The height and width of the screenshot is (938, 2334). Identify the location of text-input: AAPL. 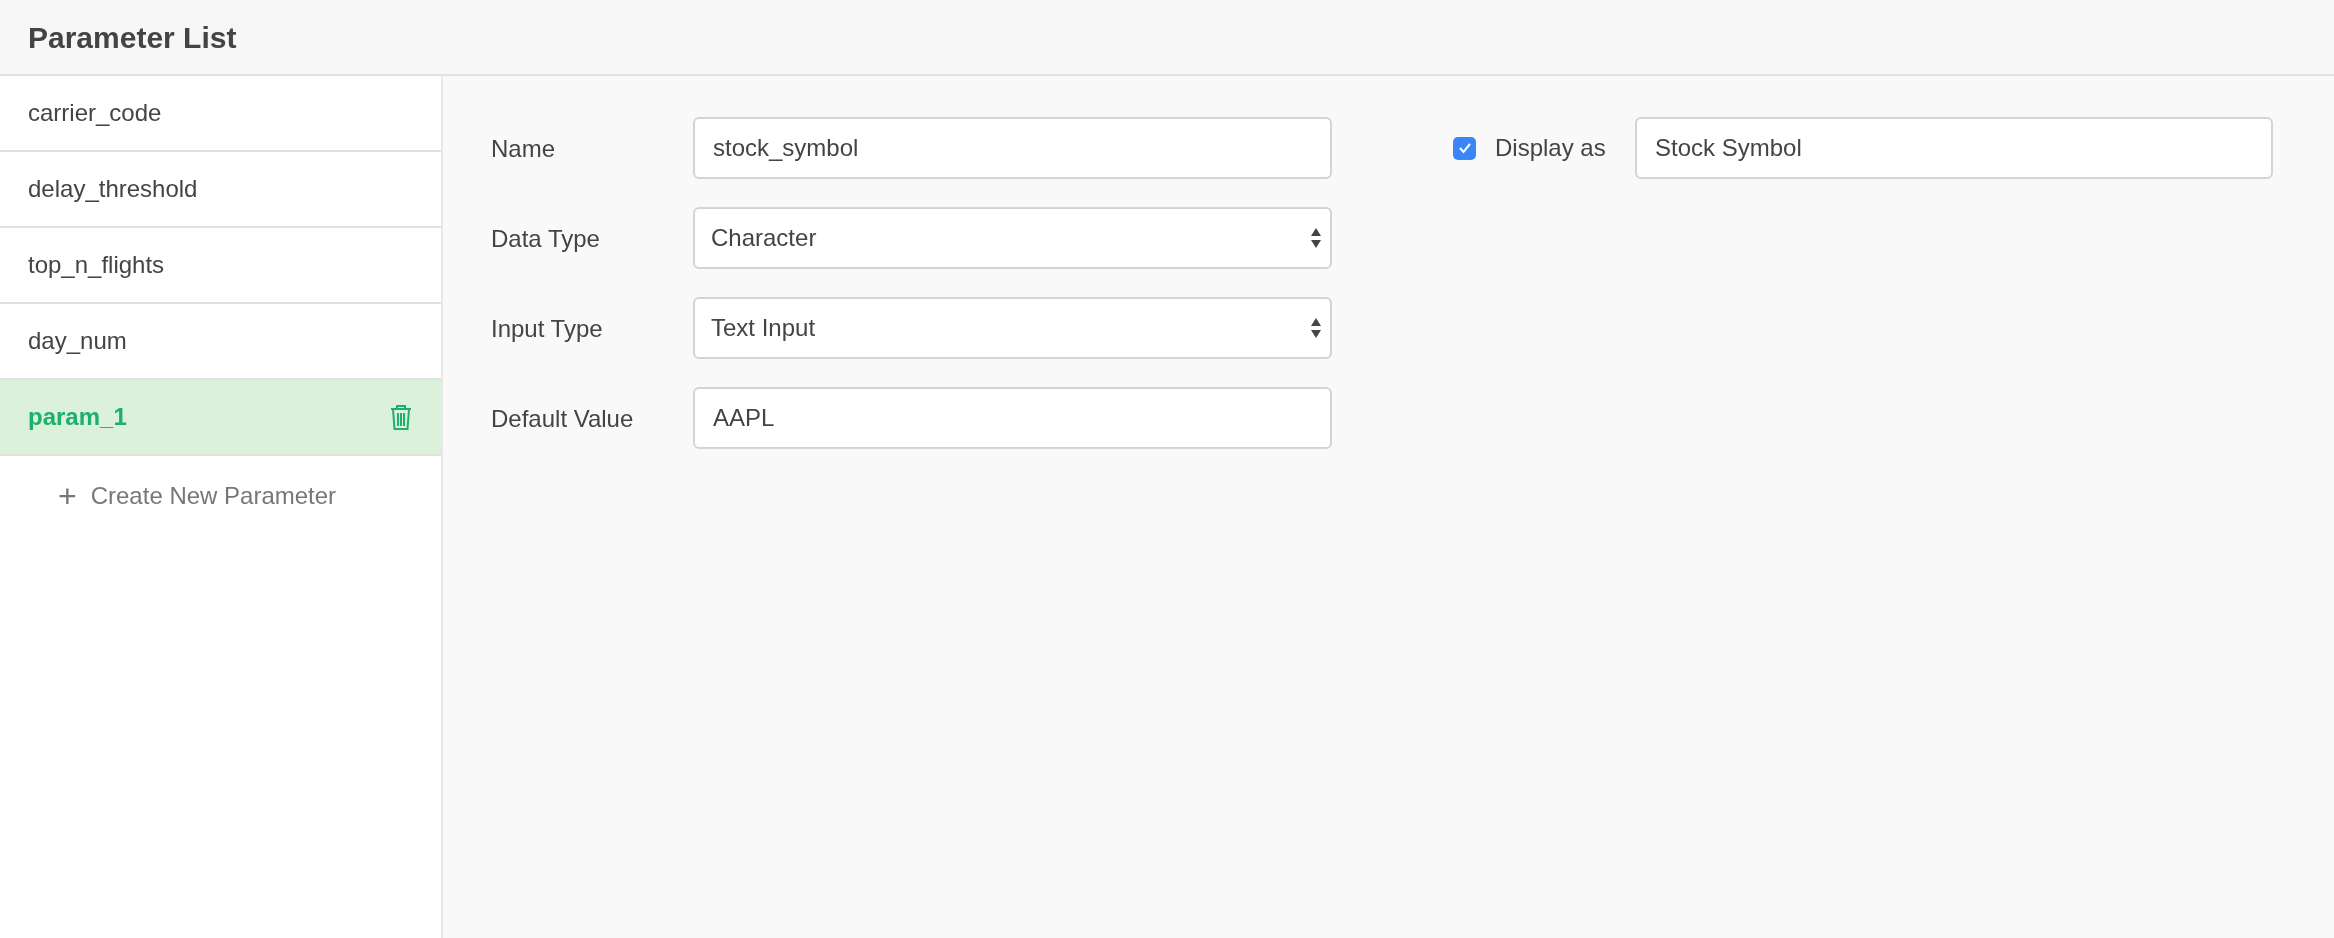
(1012, 418).